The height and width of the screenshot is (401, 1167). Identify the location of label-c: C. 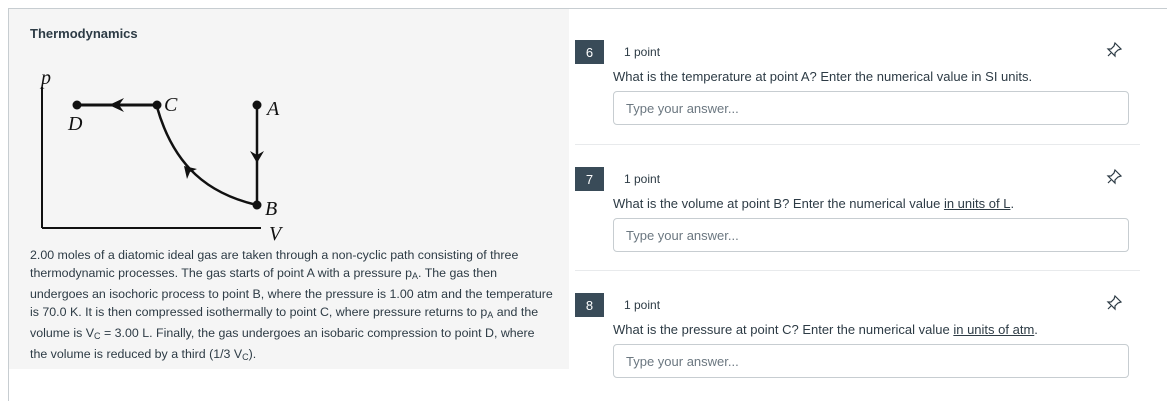
(171, 105).